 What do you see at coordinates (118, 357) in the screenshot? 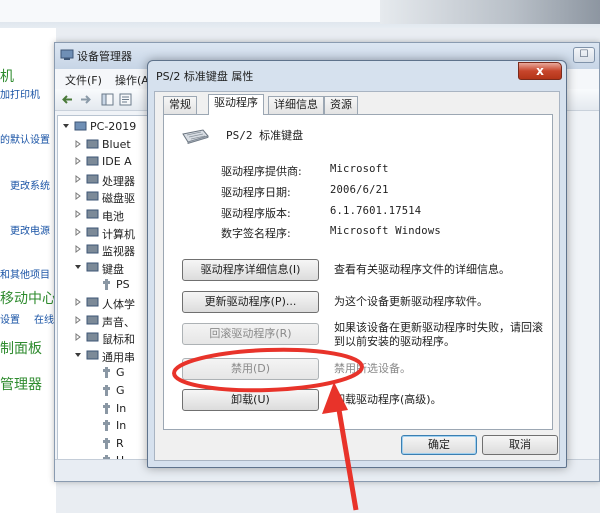
I see `tree-item-label: 通用串` at bounding box center [118, 357].